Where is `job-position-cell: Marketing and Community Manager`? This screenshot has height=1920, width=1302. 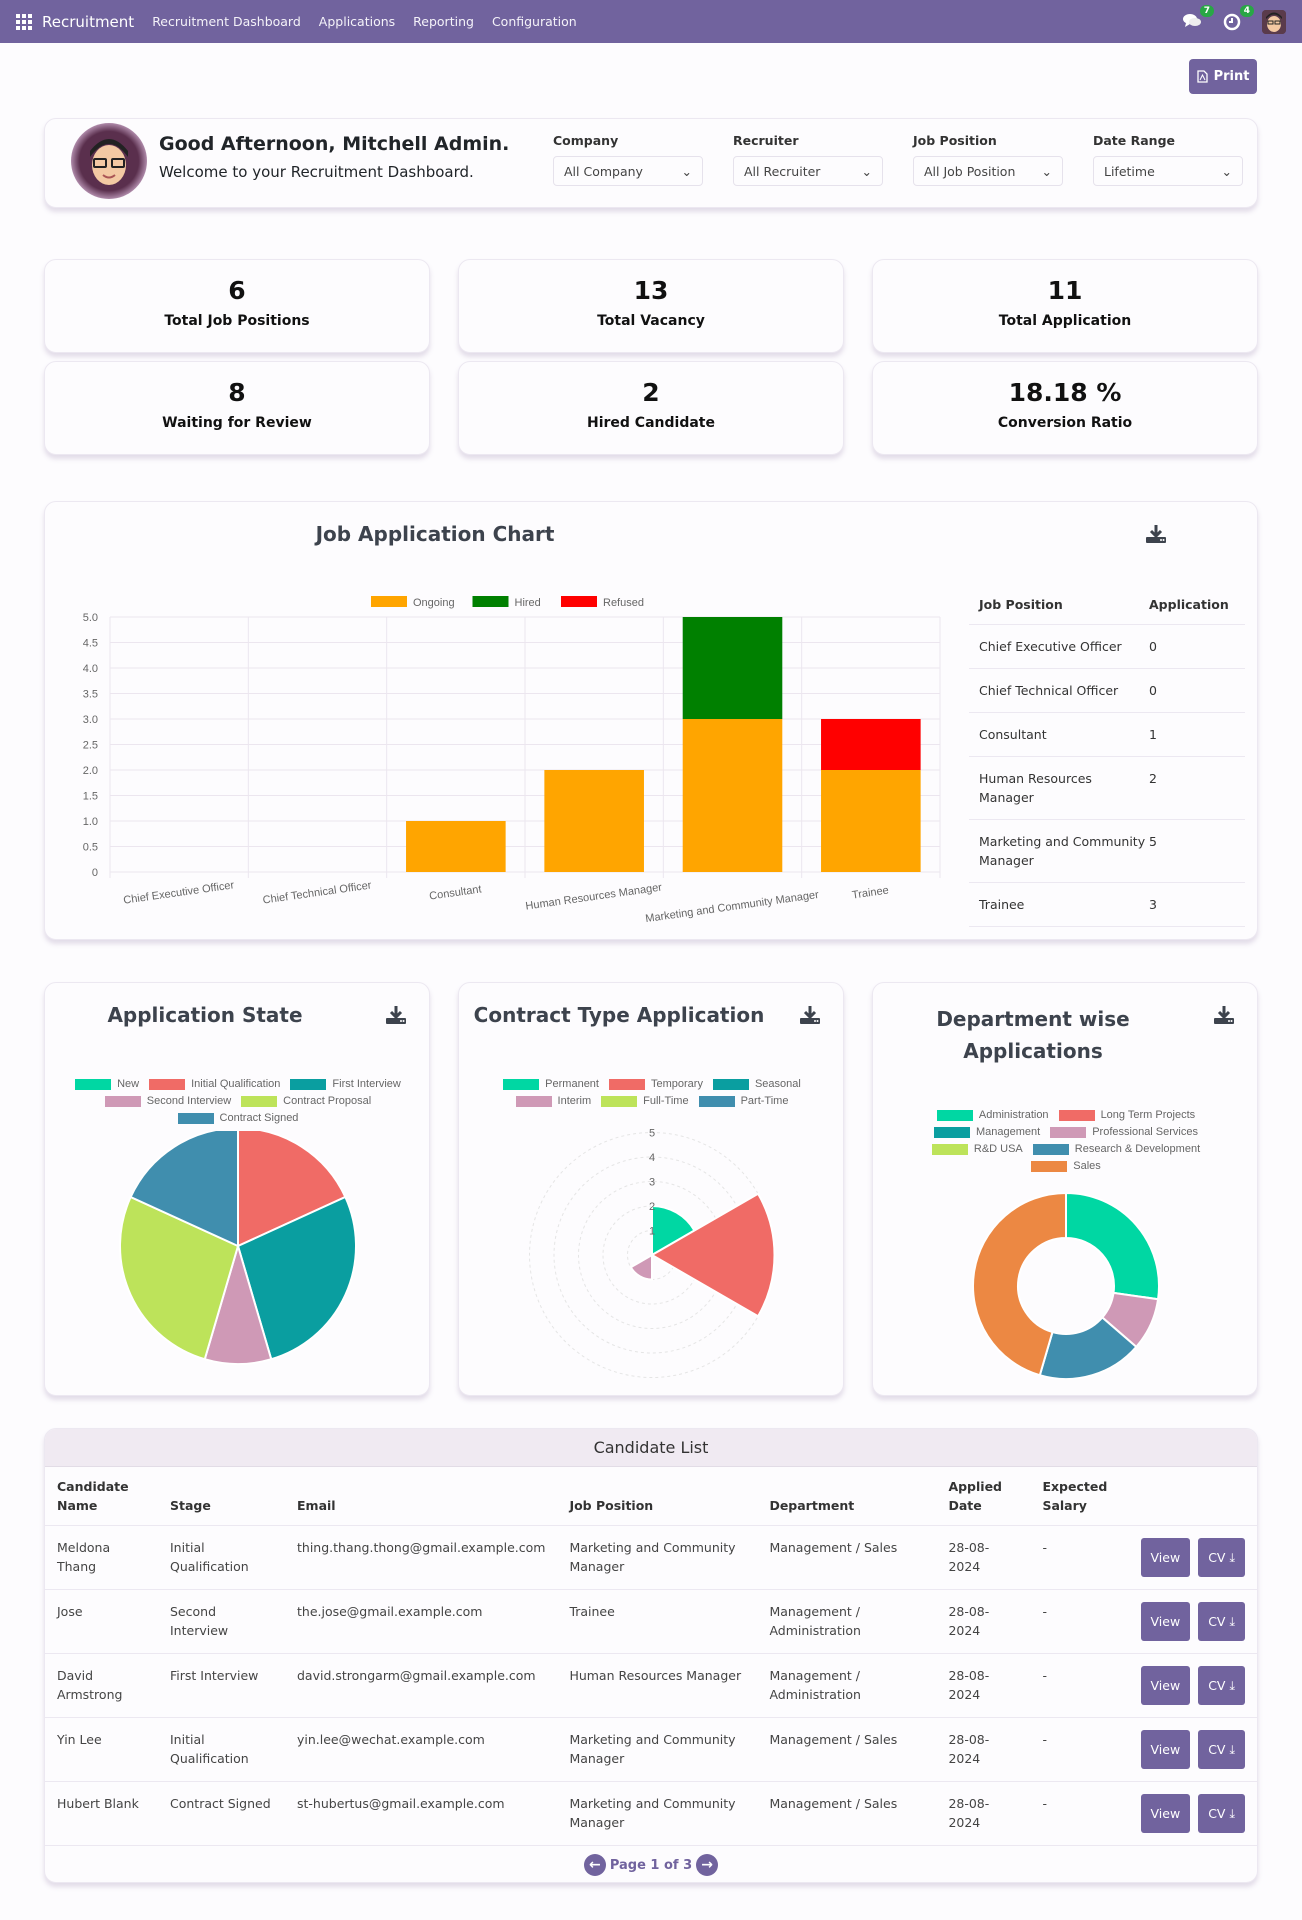
job-position-cell: Marketing and Community Manager is located at coordinates (657, 1813).